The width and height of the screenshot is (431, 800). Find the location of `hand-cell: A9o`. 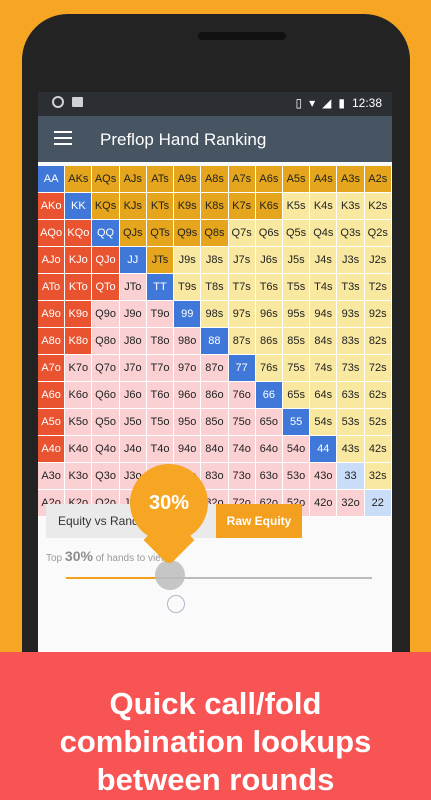

hand-cell: A9o is located at coordinates (52, 314).